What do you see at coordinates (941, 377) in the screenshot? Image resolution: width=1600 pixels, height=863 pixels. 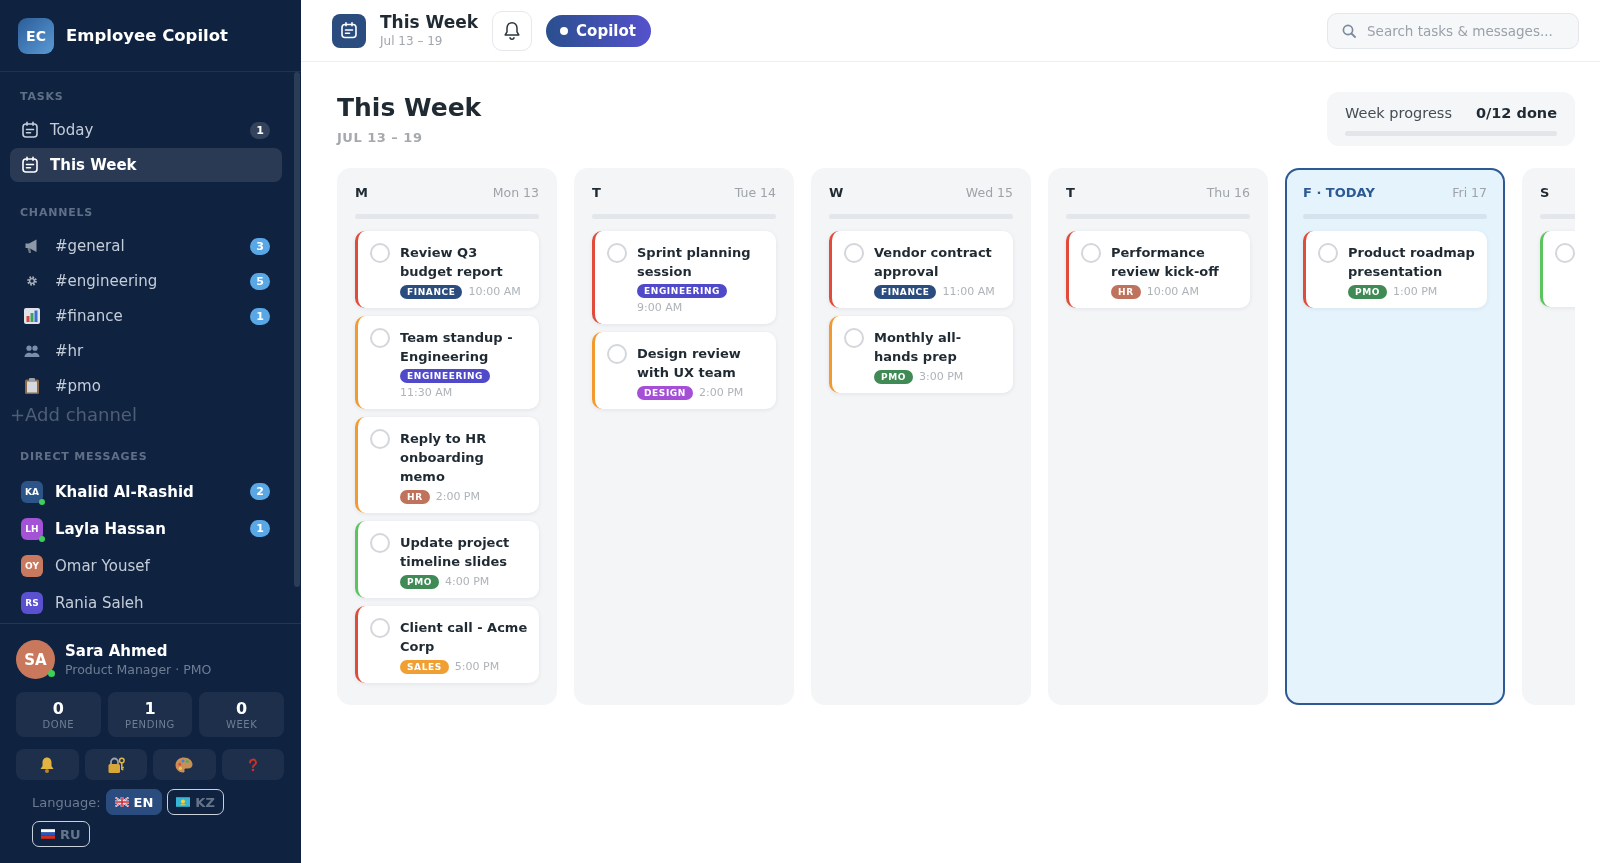 I see `task-time: 3:00 PM` at bounding box center [941, 377].